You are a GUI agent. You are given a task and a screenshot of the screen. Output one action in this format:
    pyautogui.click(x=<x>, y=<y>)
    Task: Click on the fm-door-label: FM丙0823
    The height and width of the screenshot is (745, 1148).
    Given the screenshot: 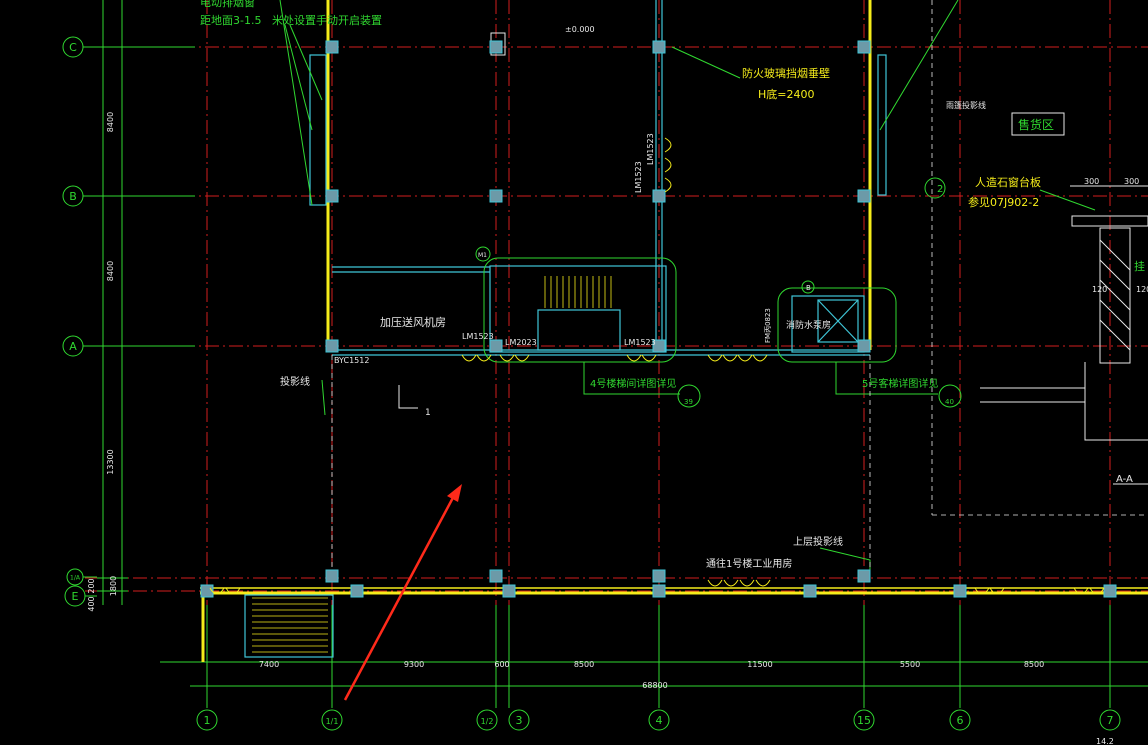 What is the action you would take?
    pyautogui.click(x=768, y=325)
    